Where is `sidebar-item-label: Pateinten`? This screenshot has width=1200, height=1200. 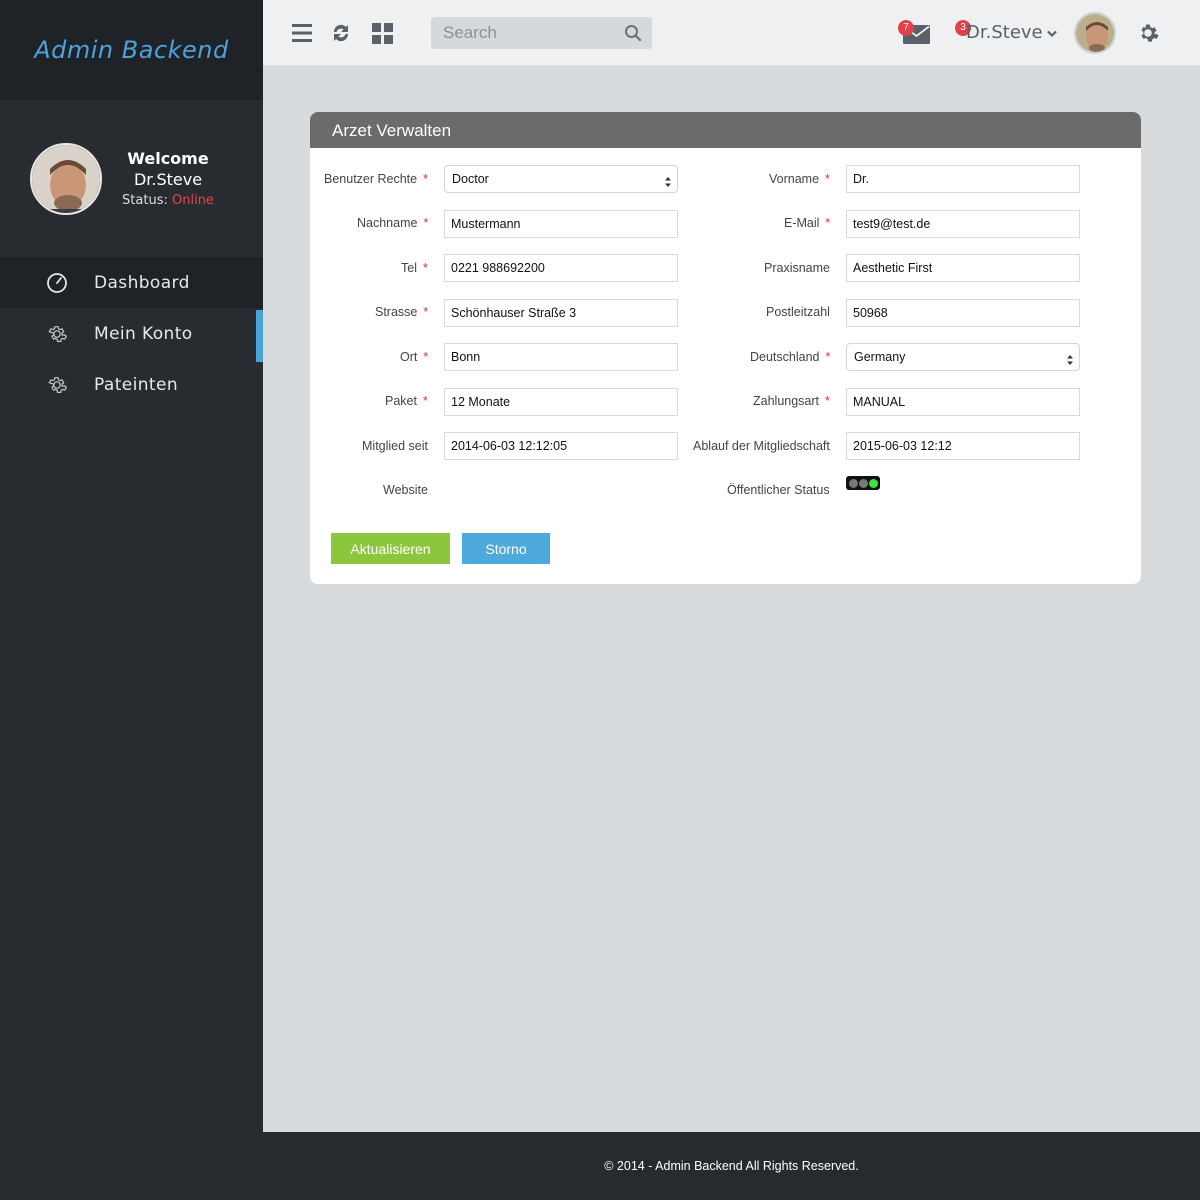
sidebar-item-label: Pateinten is located at coordinates (136, 384).